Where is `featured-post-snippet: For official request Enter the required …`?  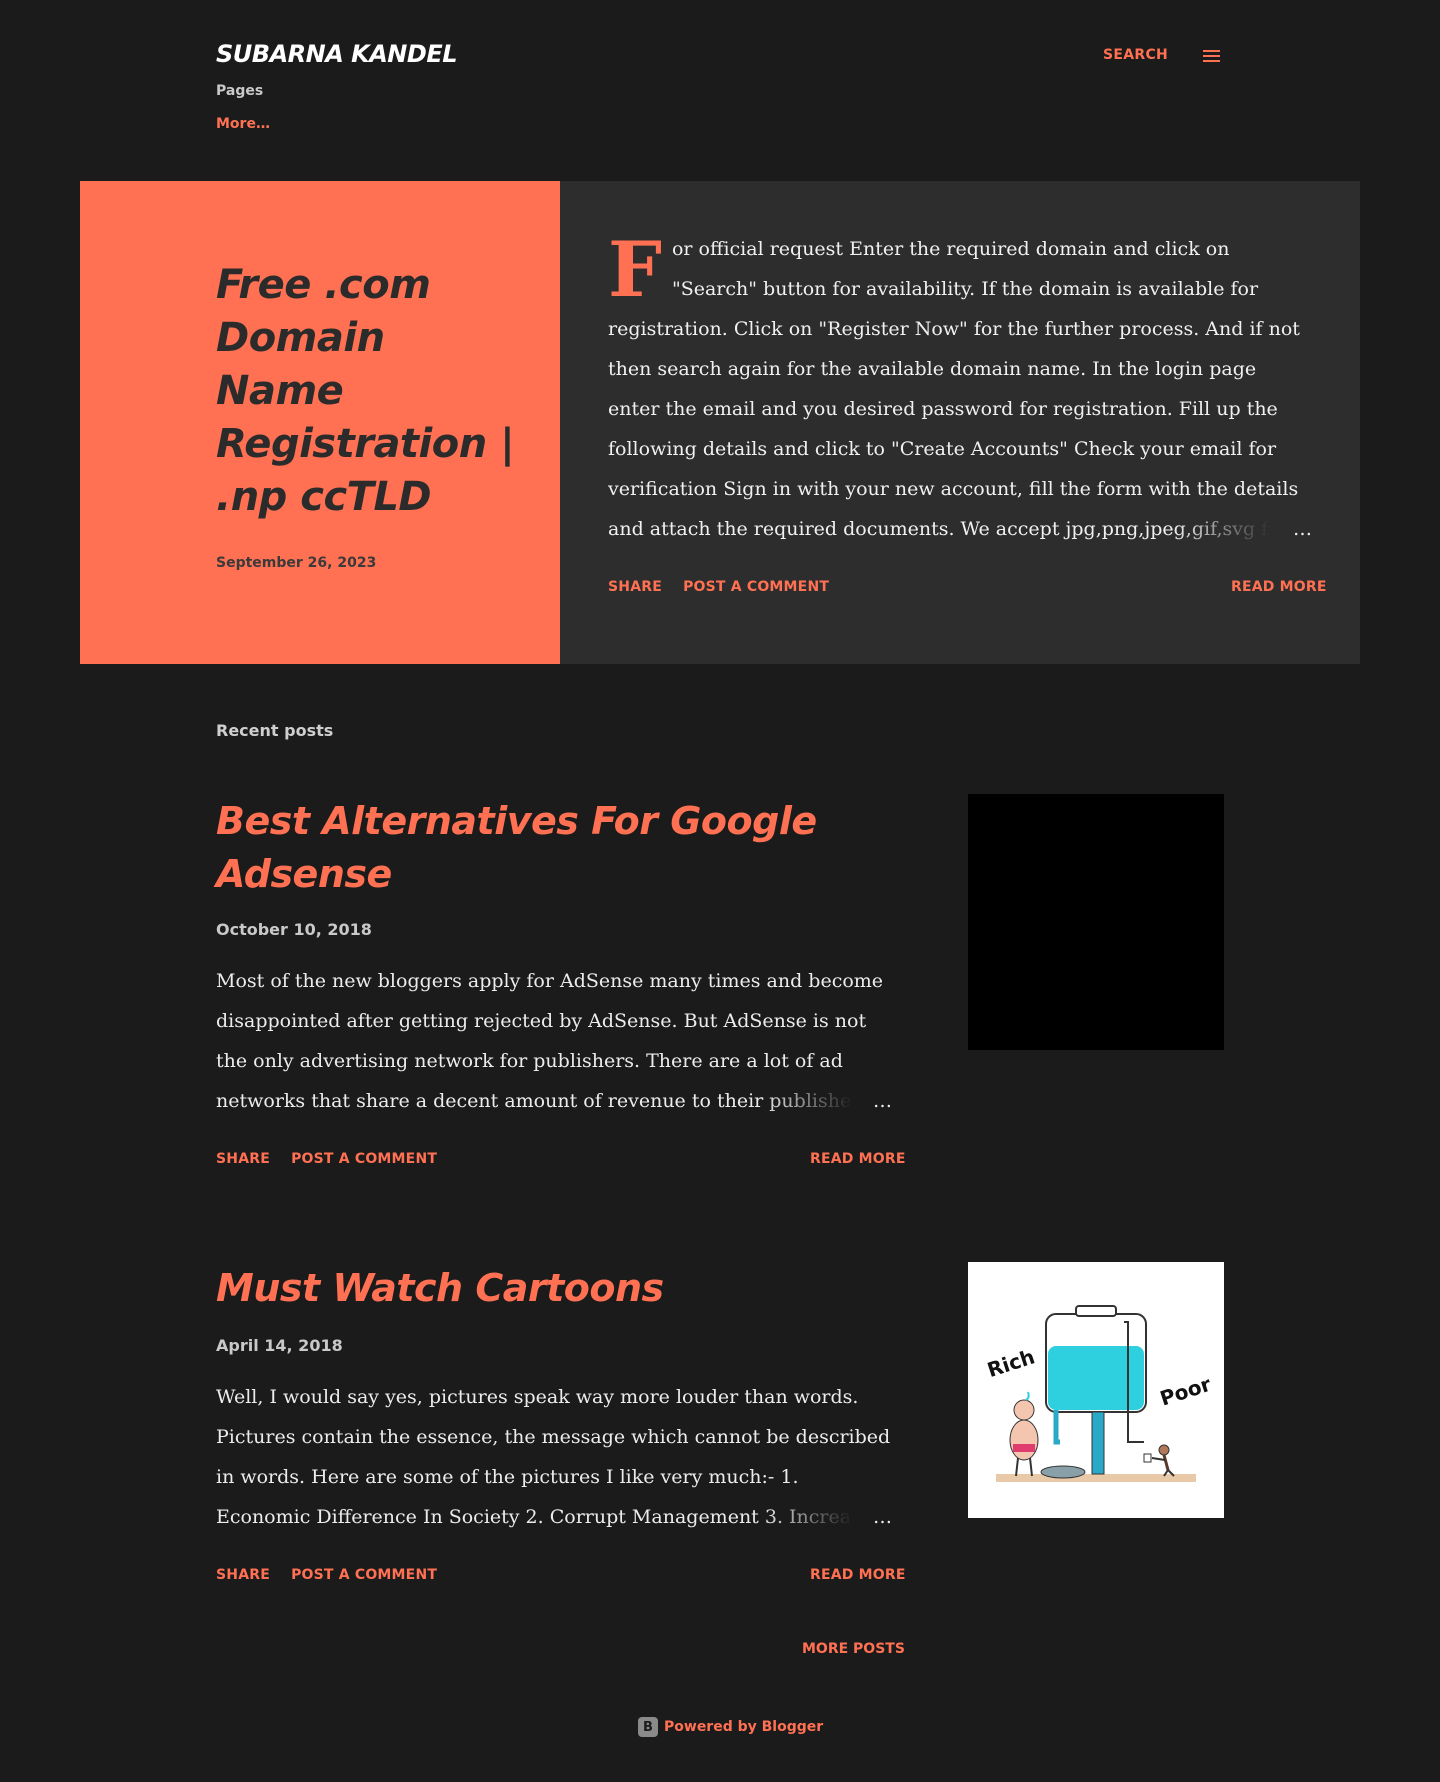 featured-post-snippet: For official request Enter the required … is located at coordinates (960, 389).